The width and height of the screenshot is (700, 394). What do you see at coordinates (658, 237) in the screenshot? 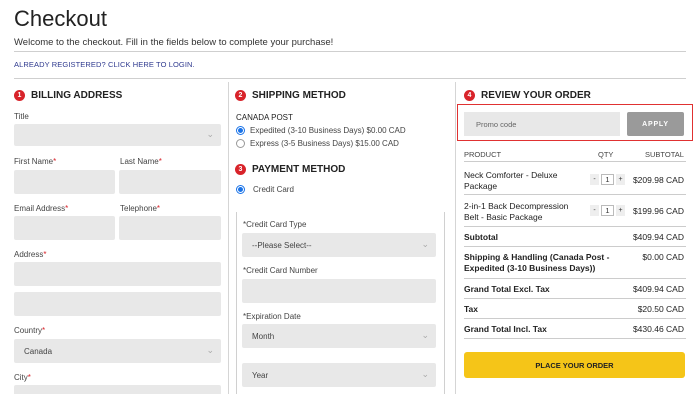
I see `subtotal-value: $409.94 CAD` at bounding box center [658, 237].